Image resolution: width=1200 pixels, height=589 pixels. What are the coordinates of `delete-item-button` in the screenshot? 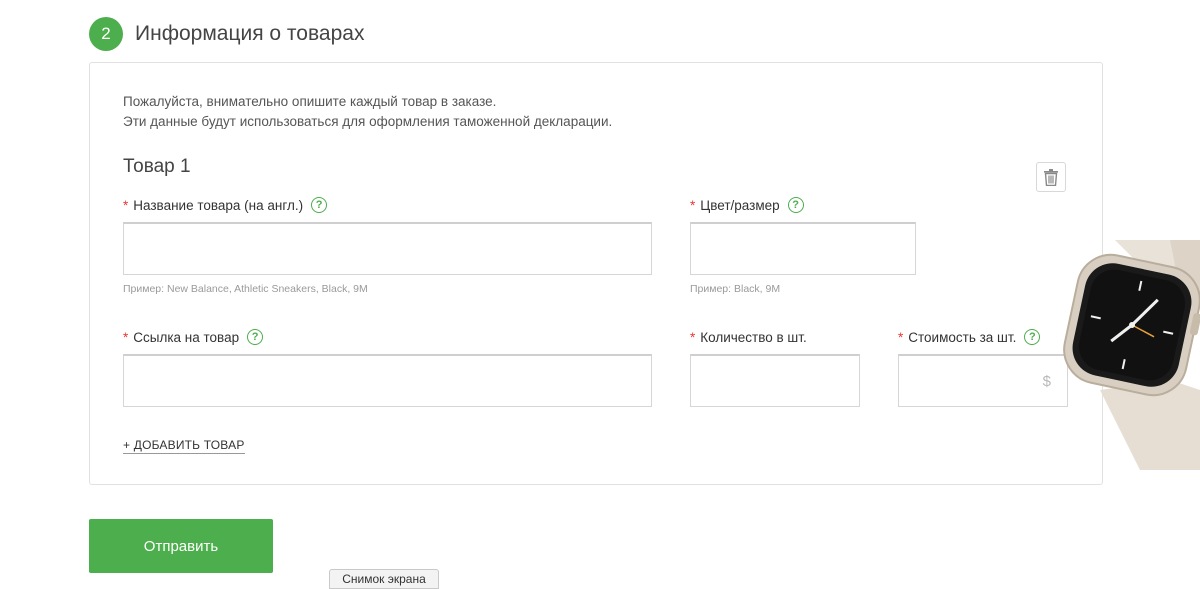 It's located at (1051, 177).